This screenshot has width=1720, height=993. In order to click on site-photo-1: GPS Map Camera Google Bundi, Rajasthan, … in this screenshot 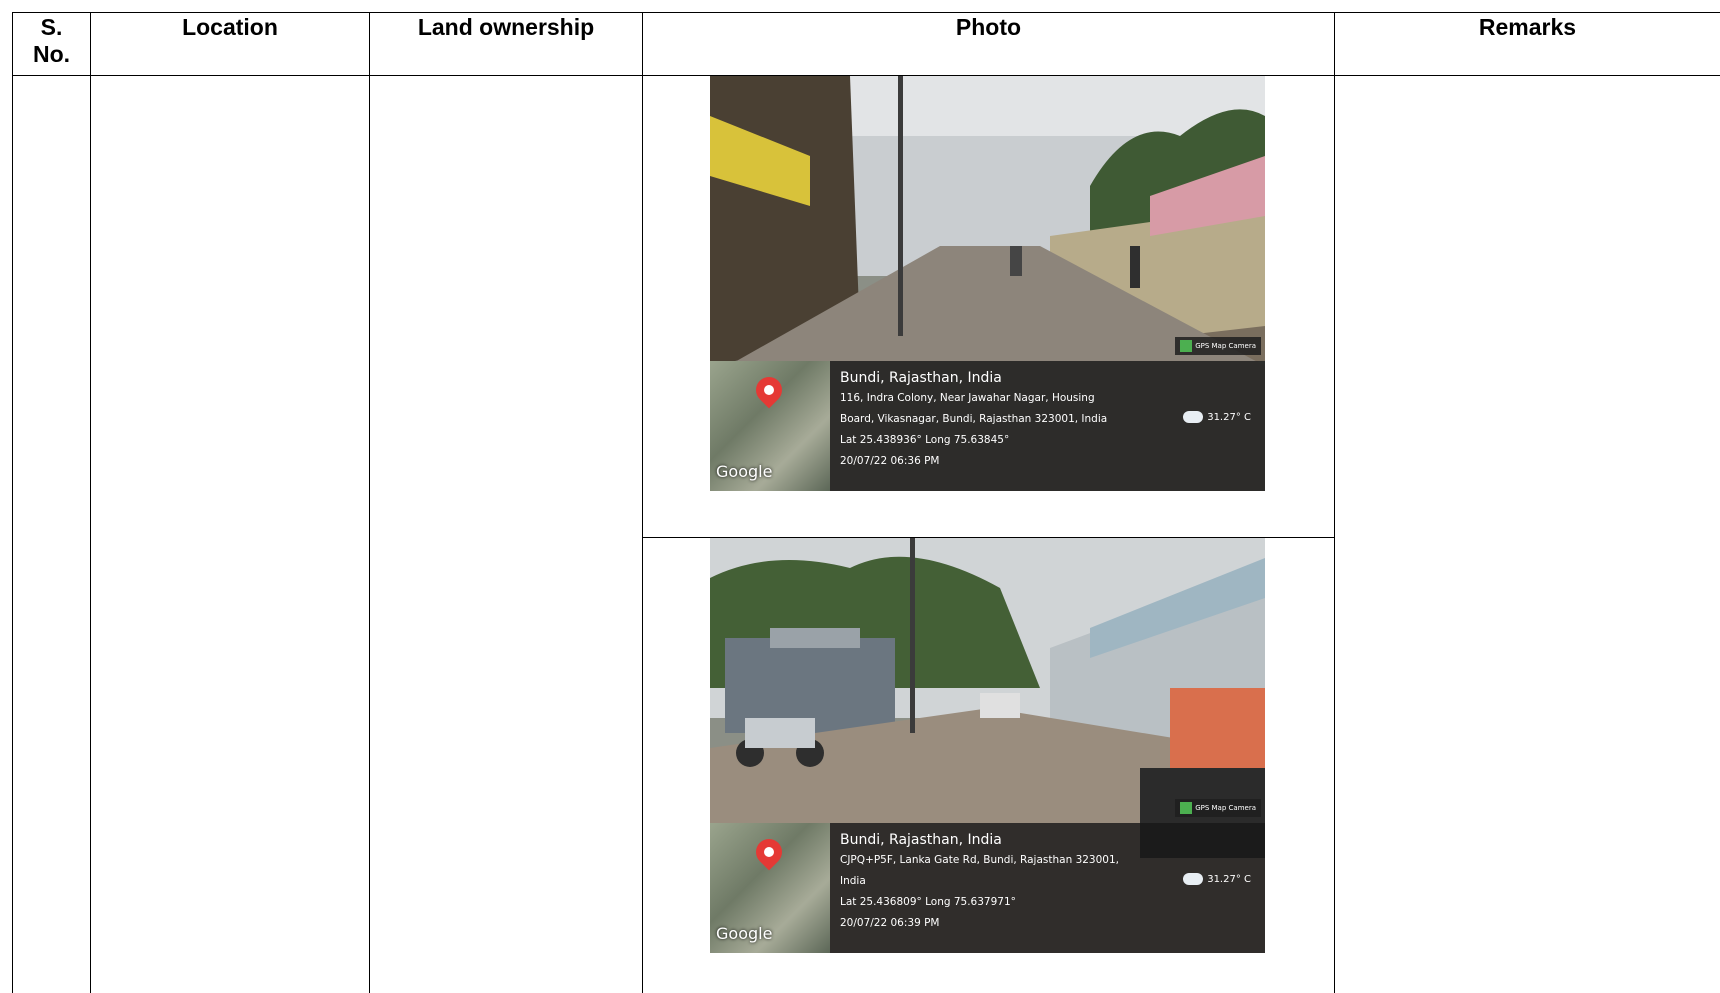, I will do `click(987, 283)`.